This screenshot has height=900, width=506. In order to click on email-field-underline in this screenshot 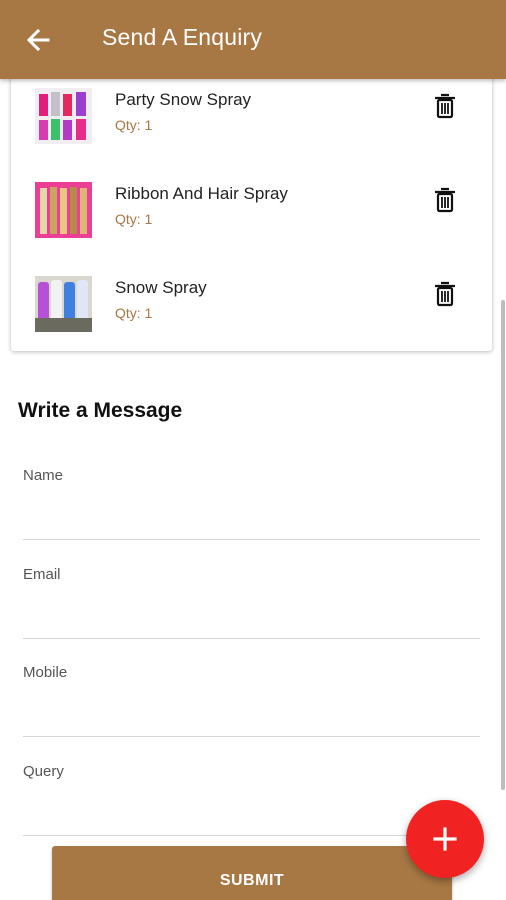, I will do `click(251, 638)`.